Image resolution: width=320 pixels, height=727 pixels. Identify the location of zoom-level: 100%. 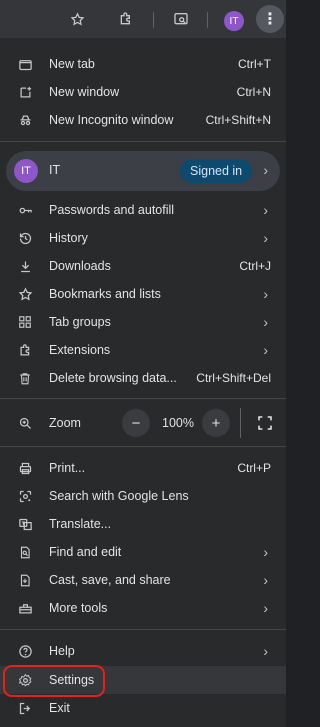
(178, 423).